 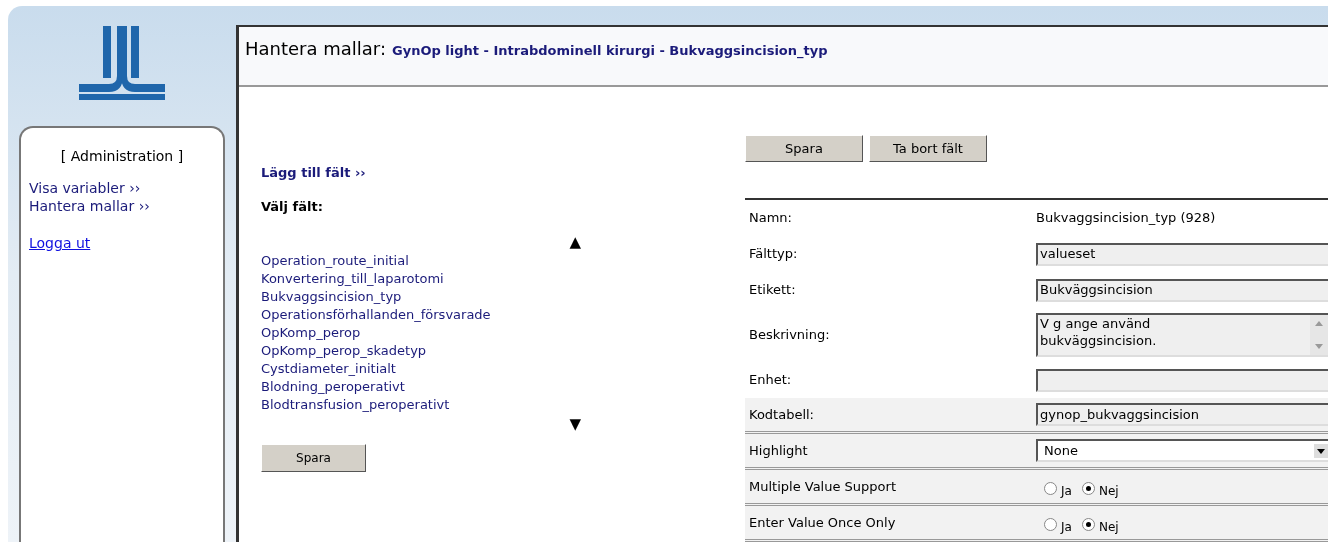 What do you see at coordinates (1182, 414) in the screenshot?
I see `input-field: gynop_bukvaggsincision` at bounding box center [1182, 414].